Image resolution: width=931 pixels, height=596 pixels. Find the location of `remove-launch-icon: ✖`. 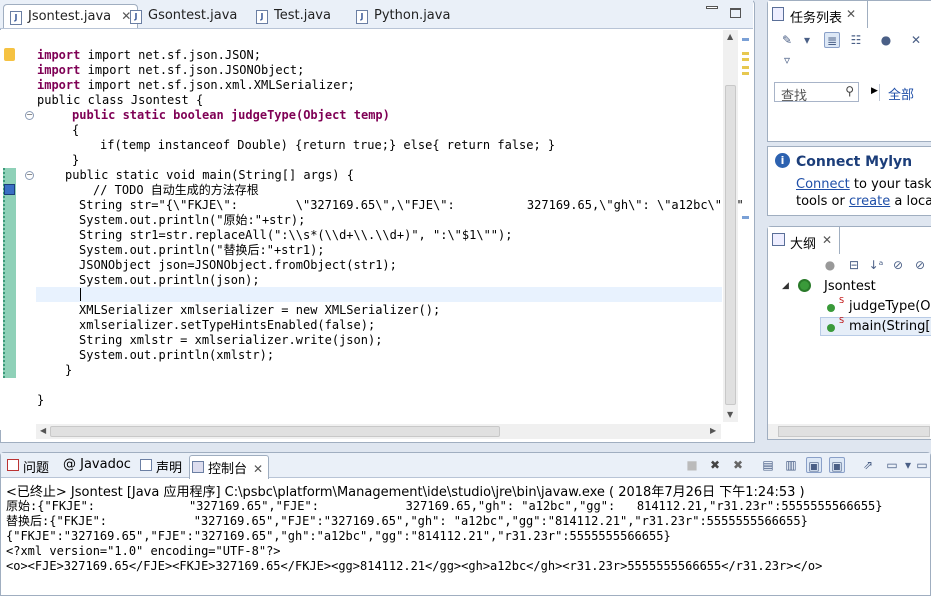

remove-launch-icon: ✖ is located at coordinates (715, 465).